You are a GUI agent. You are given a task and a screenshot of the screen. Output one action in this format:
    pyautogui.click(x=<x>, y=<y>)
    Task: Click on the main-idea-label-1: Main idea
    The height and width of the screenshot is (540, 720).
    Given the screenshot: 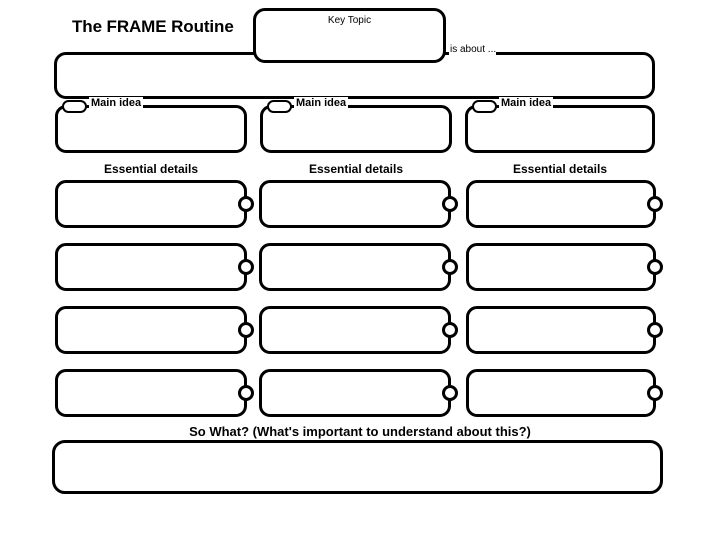 What is the action you would take?
    pyautogui.click(x=116, y=103)
    